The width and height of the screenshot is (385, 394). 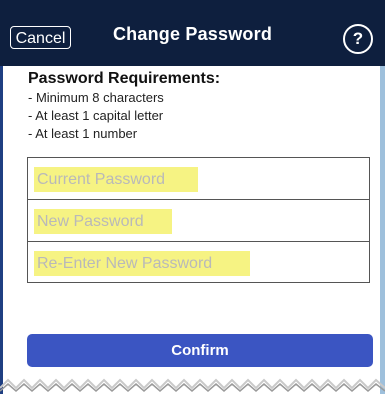 What do you see at coordinates (382, 227) in the screenshot?
I see `right-border` at bounding box center [382, 227].